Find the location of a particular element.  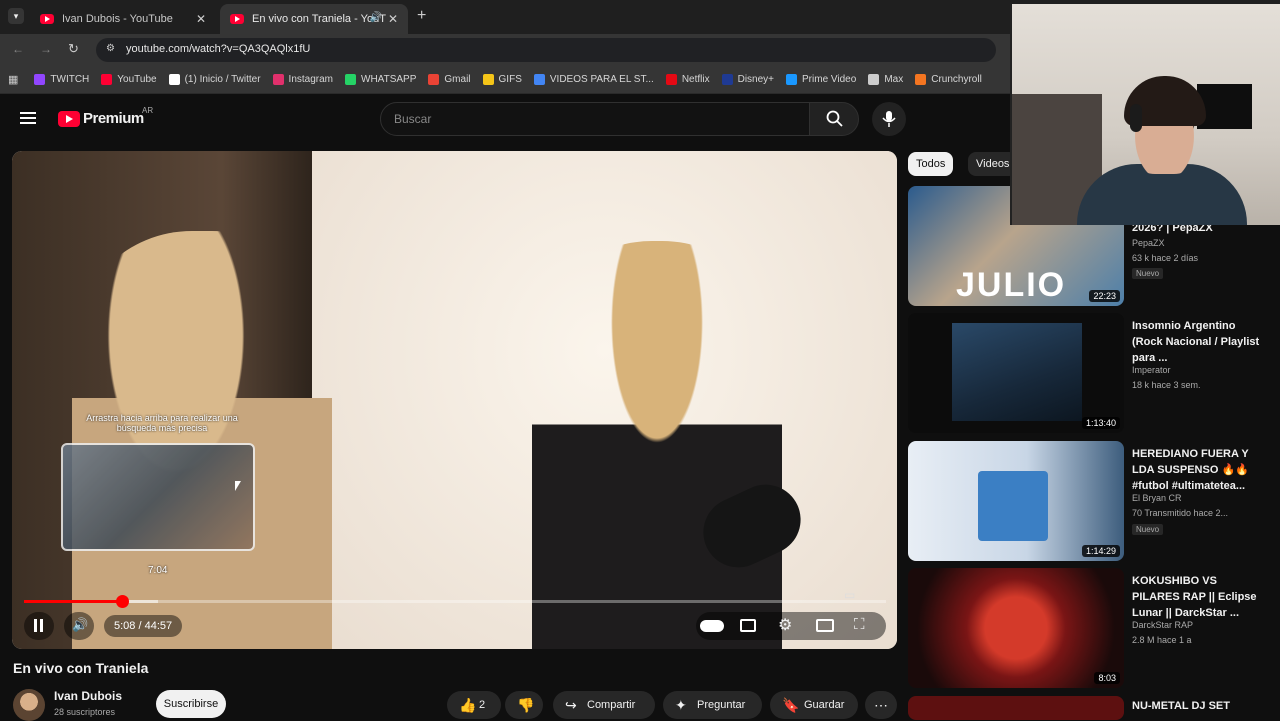

webcam-headphones is located at coordinates (1136, 118).